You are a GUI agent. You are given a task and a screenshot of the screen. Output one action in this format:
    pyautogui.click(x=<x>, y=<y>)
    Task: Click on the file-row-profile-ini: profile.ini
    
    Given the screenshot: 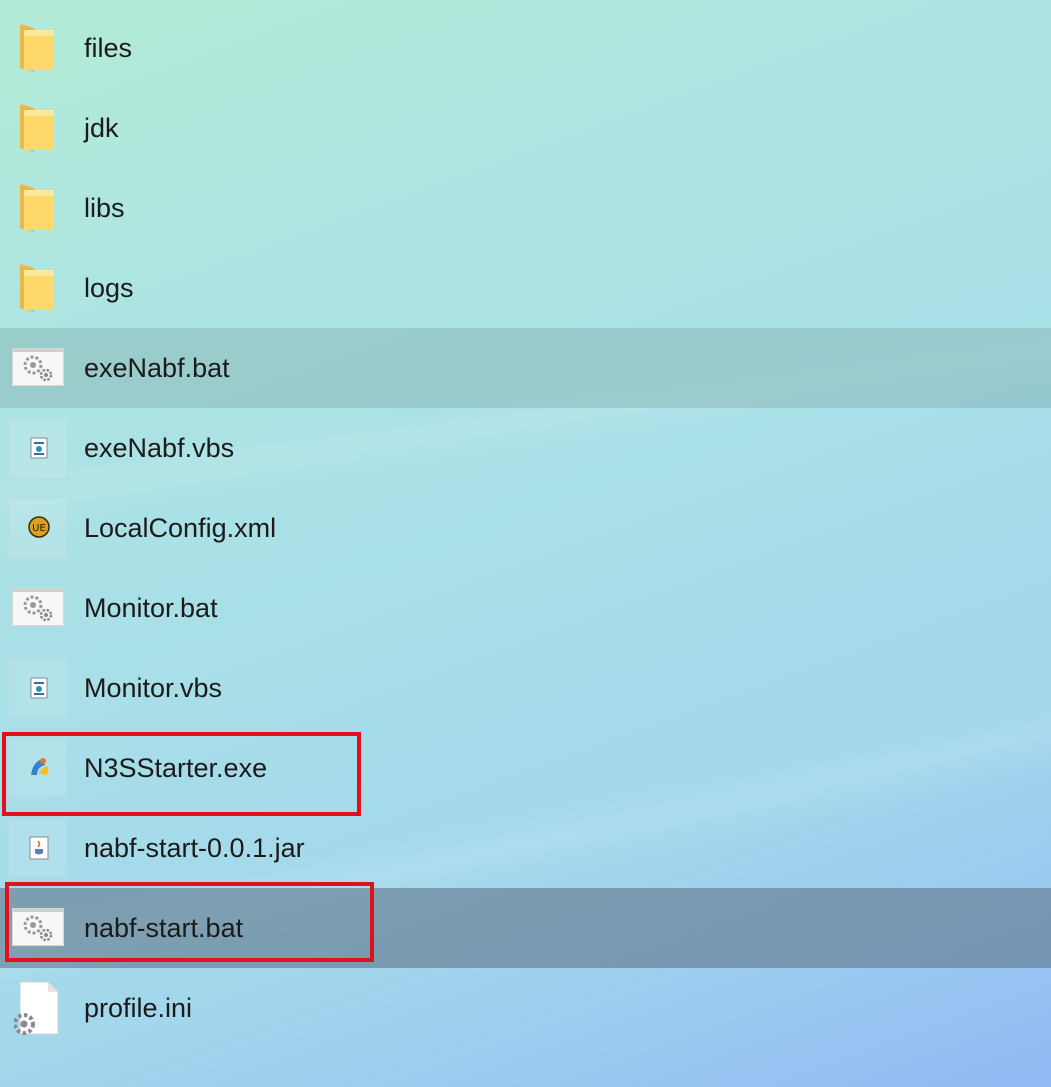 What is the action you would take?
    pyautogui.click(x=525, y=1008)
    